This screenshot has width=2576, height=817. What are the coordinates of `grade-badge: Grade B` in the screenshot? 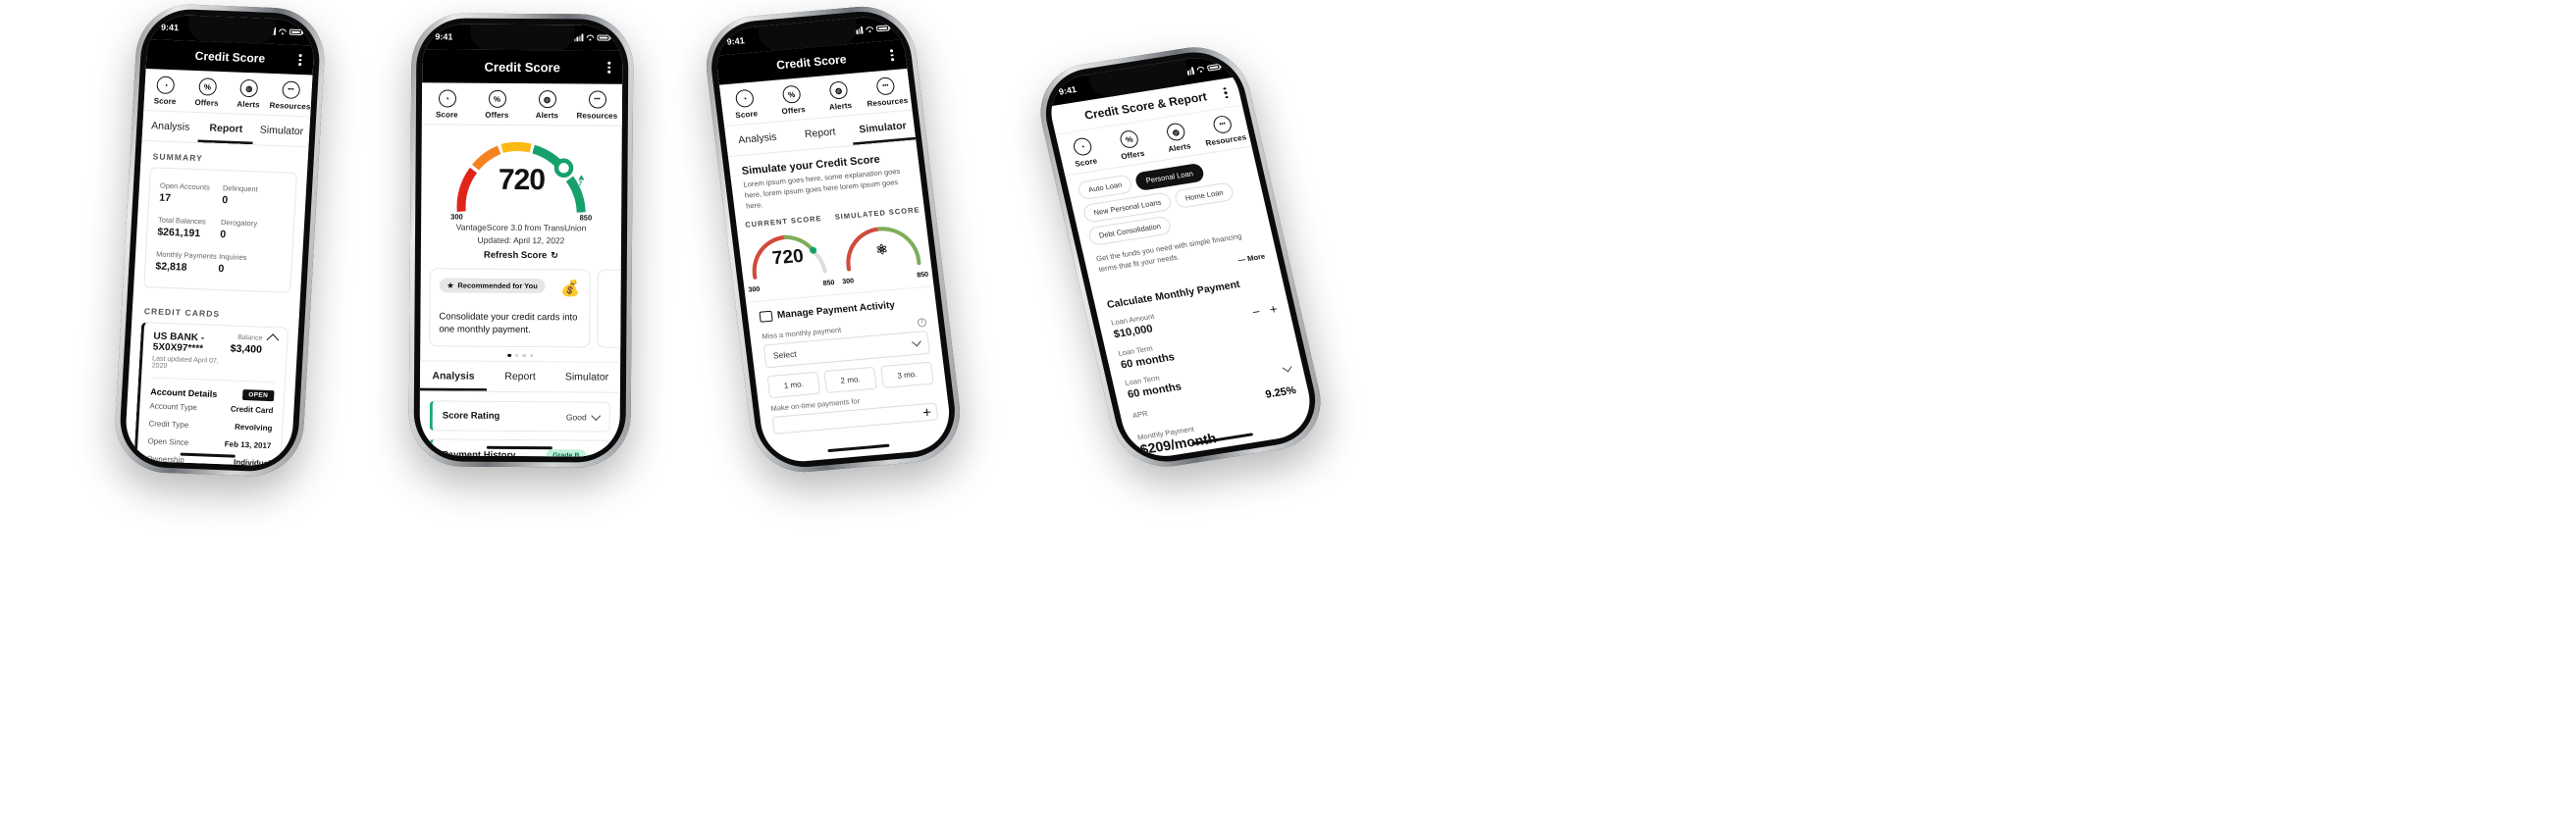 It's located at (566, 453).